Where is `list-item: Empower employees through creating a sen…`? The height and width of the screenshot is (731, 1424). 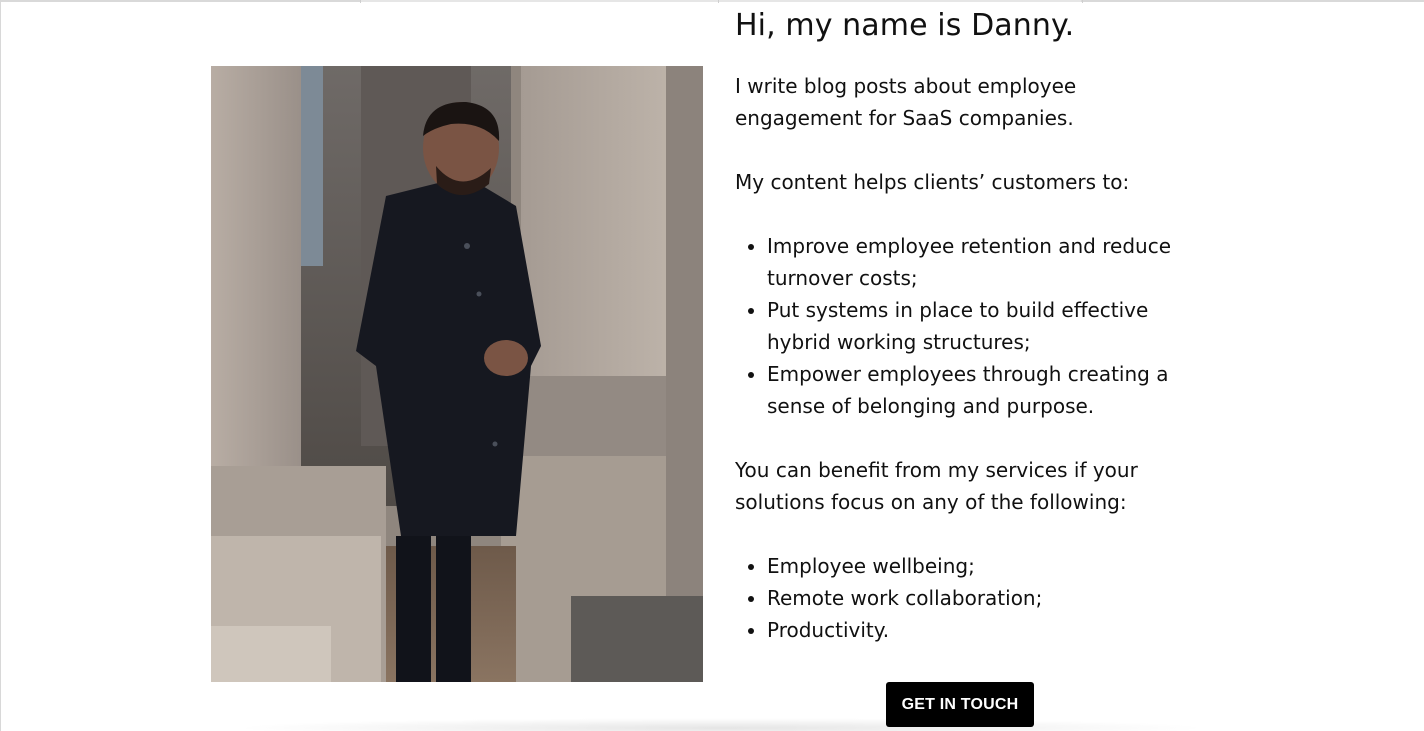 list-item: Empower employees through creating a sen… is located at coordinates (981, 390).